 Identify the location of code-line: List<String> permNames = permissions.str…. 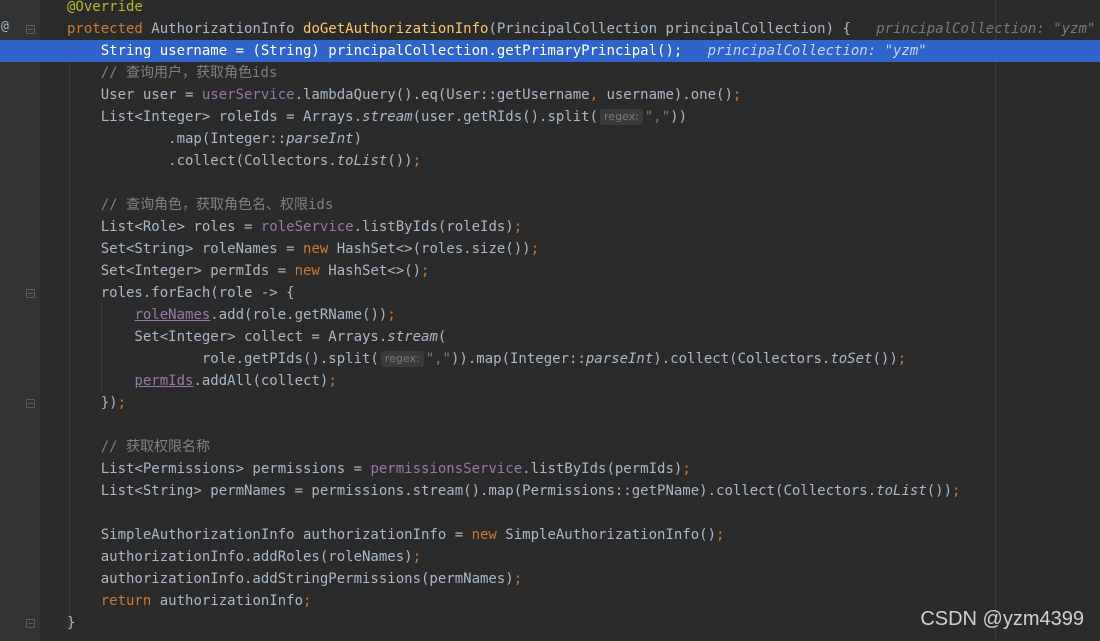
(514, 491).